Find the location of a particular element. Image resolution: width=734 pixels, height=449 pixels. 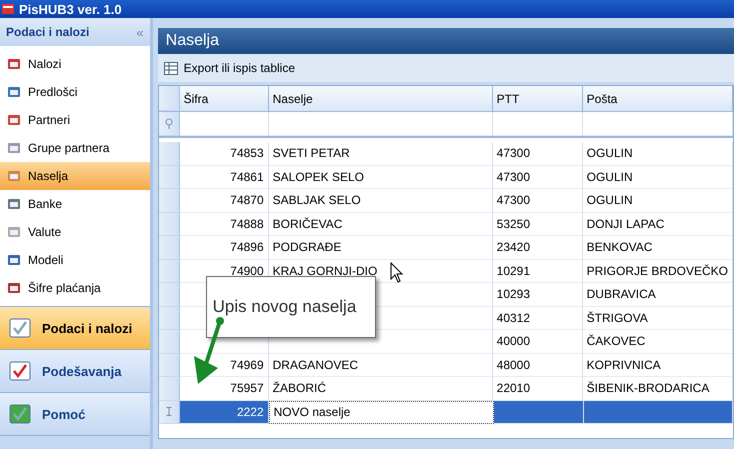

table-cell: 10293 is located at coordinates (537, 294).